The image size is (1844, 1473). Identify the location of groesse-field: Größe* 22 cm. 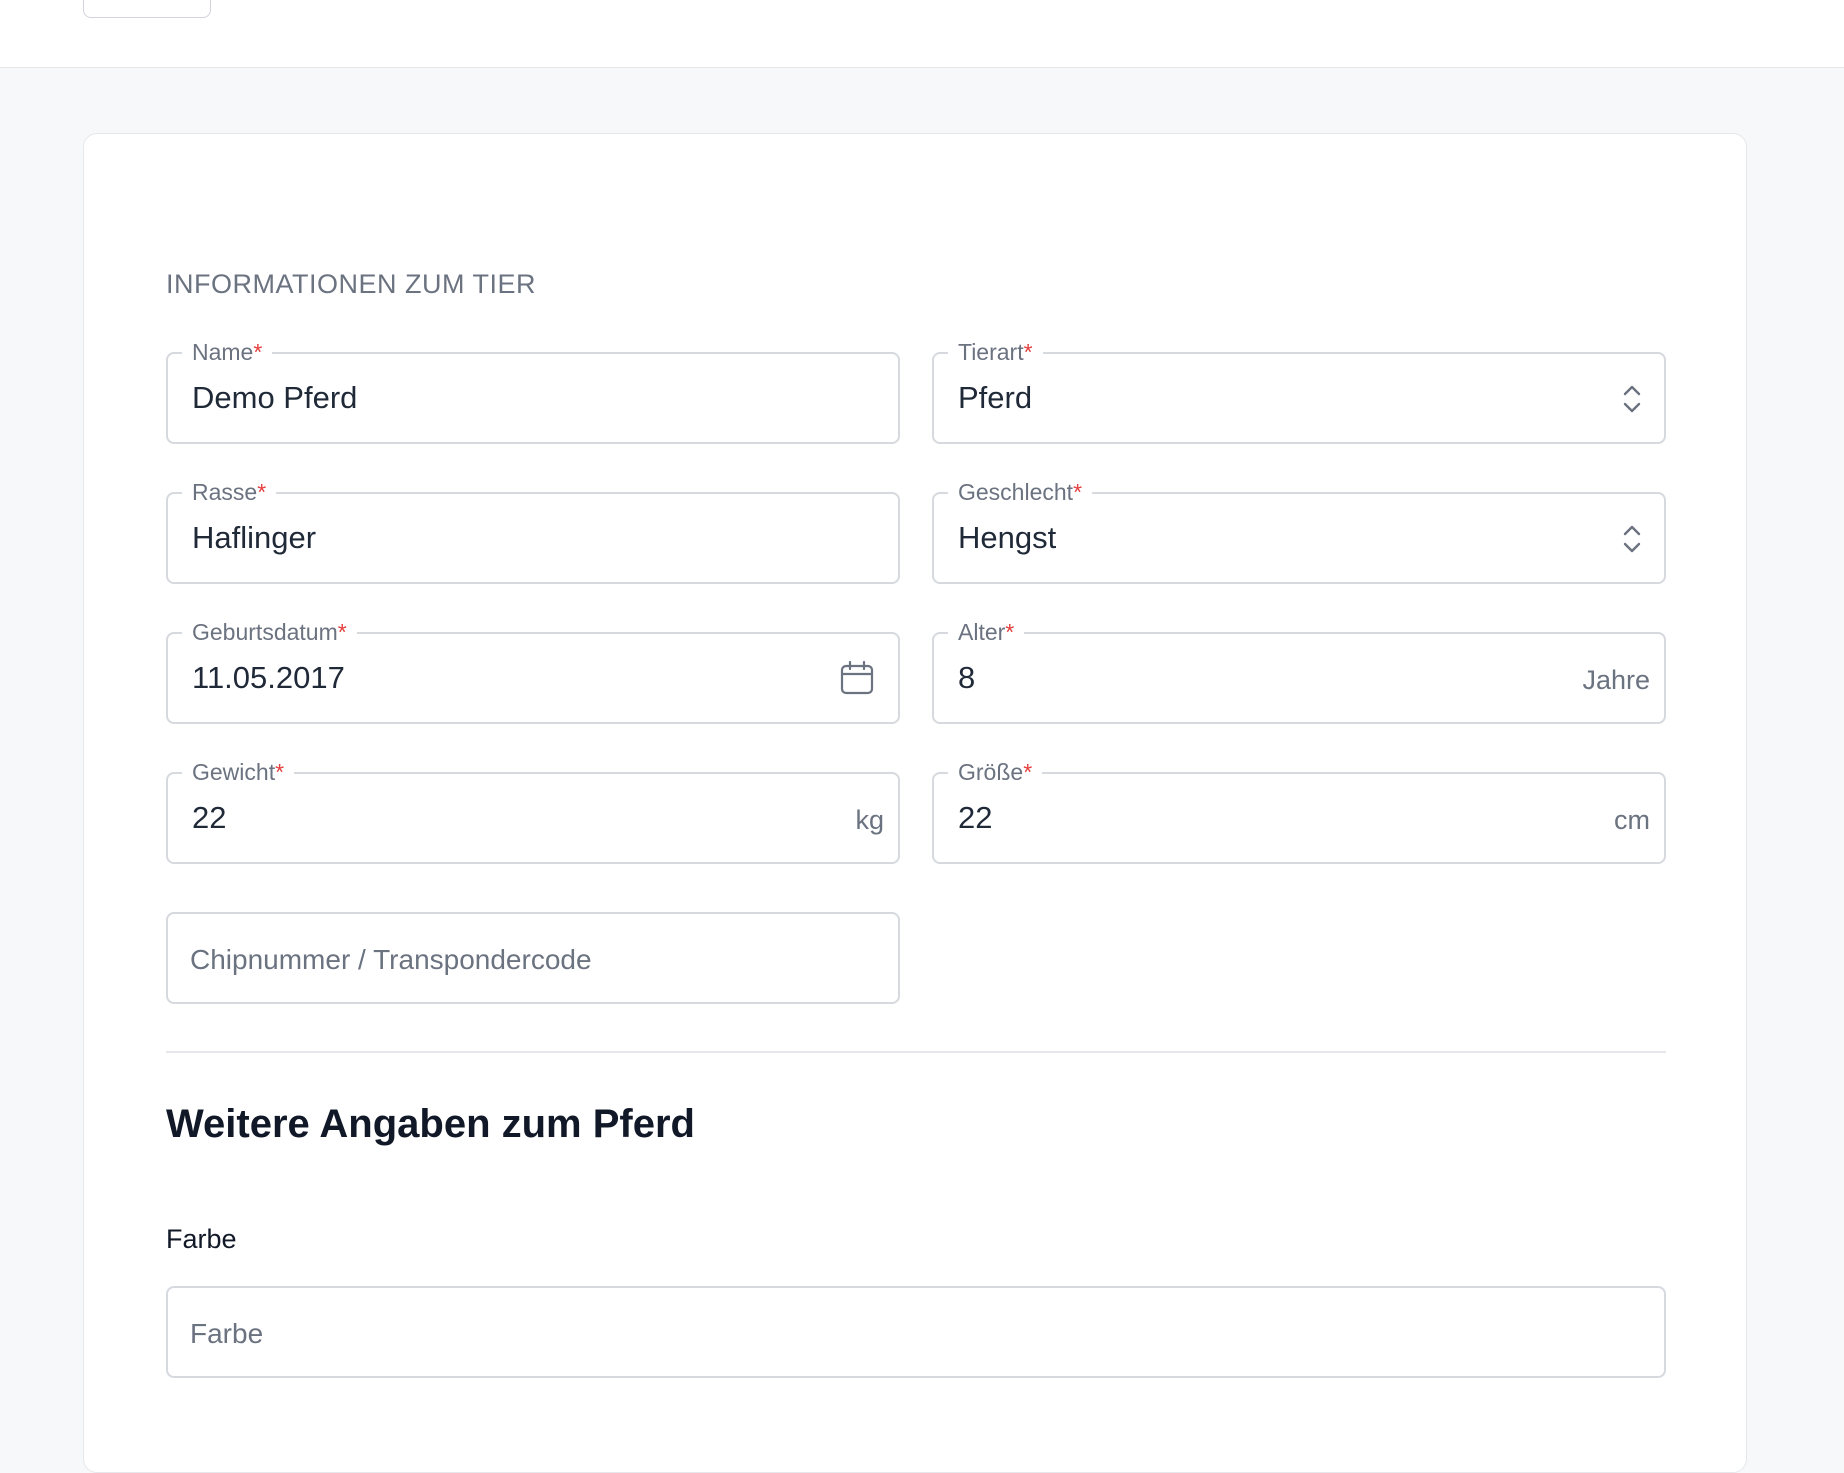
(1299, 811).